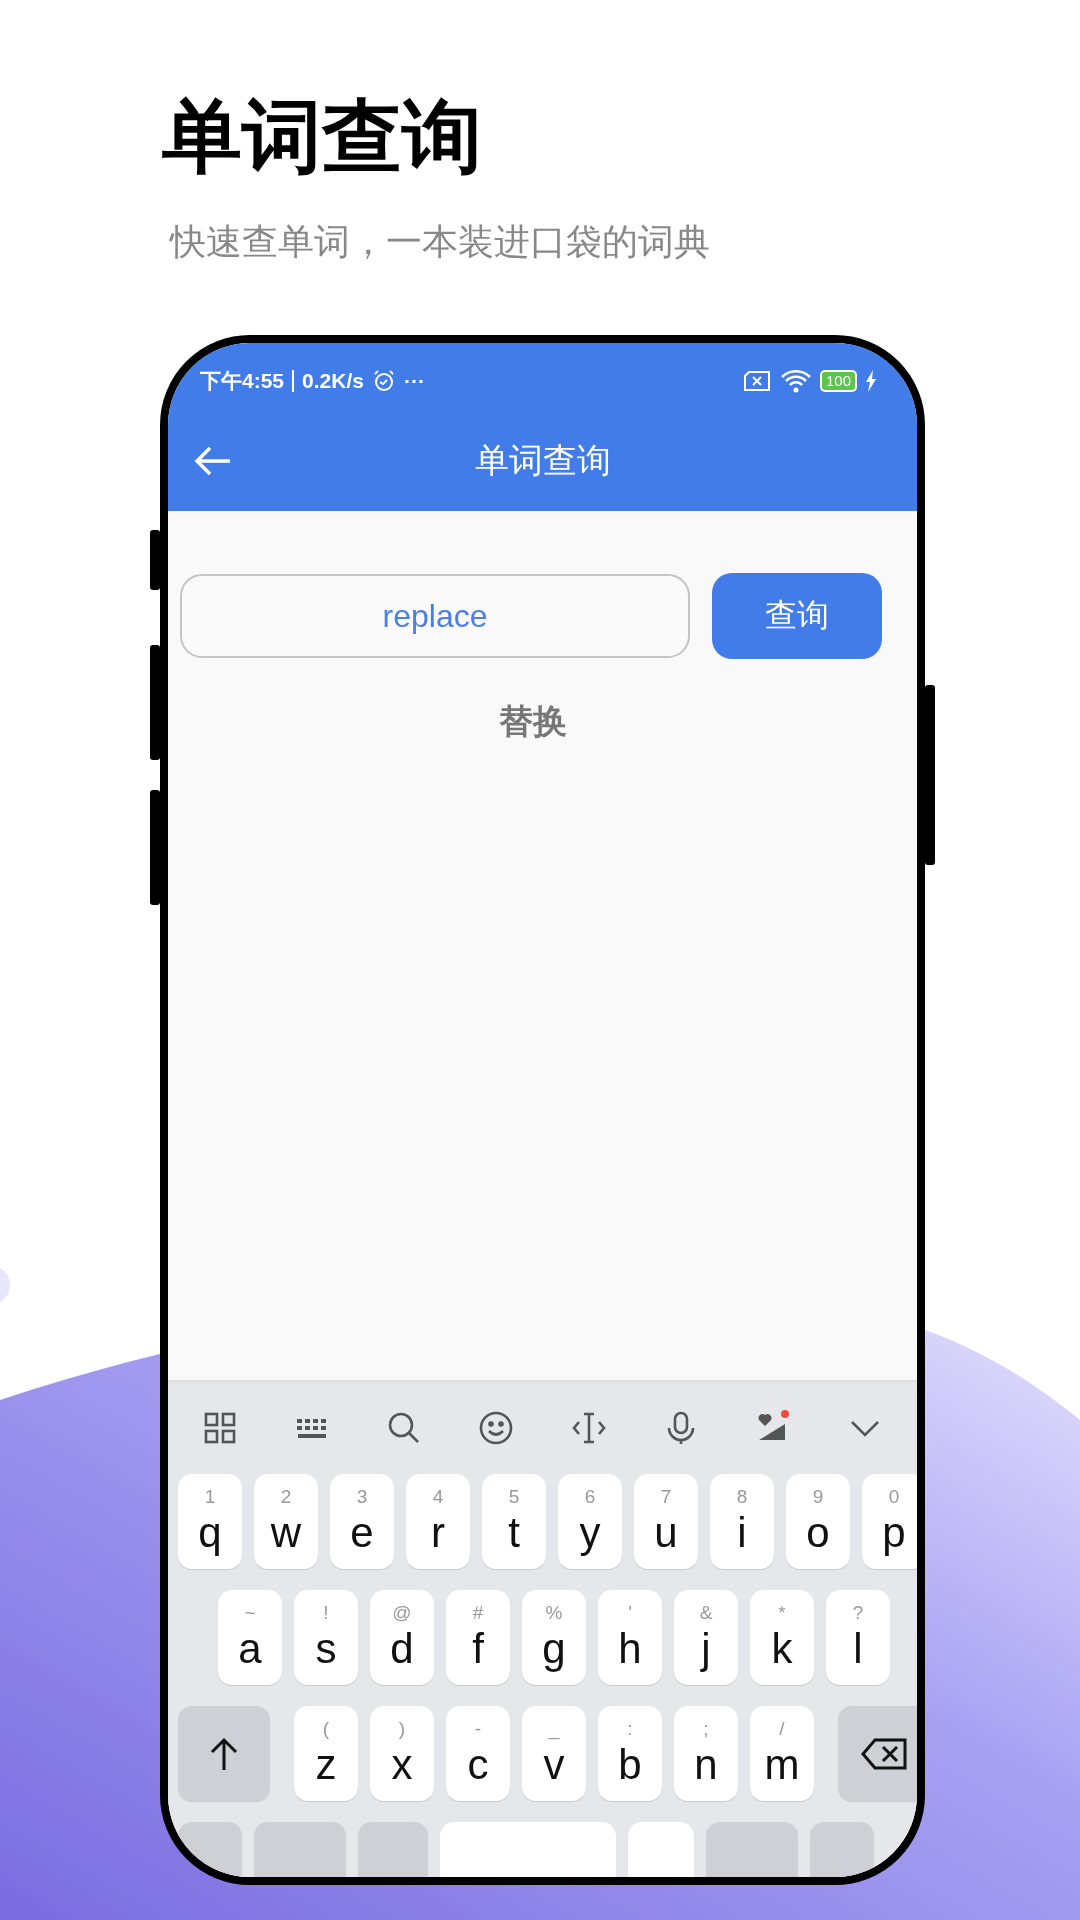  What do you see at coordinates (588, 1428) in the screenshot?
I see `cursor-icon` at bounding box center [588, 1428].